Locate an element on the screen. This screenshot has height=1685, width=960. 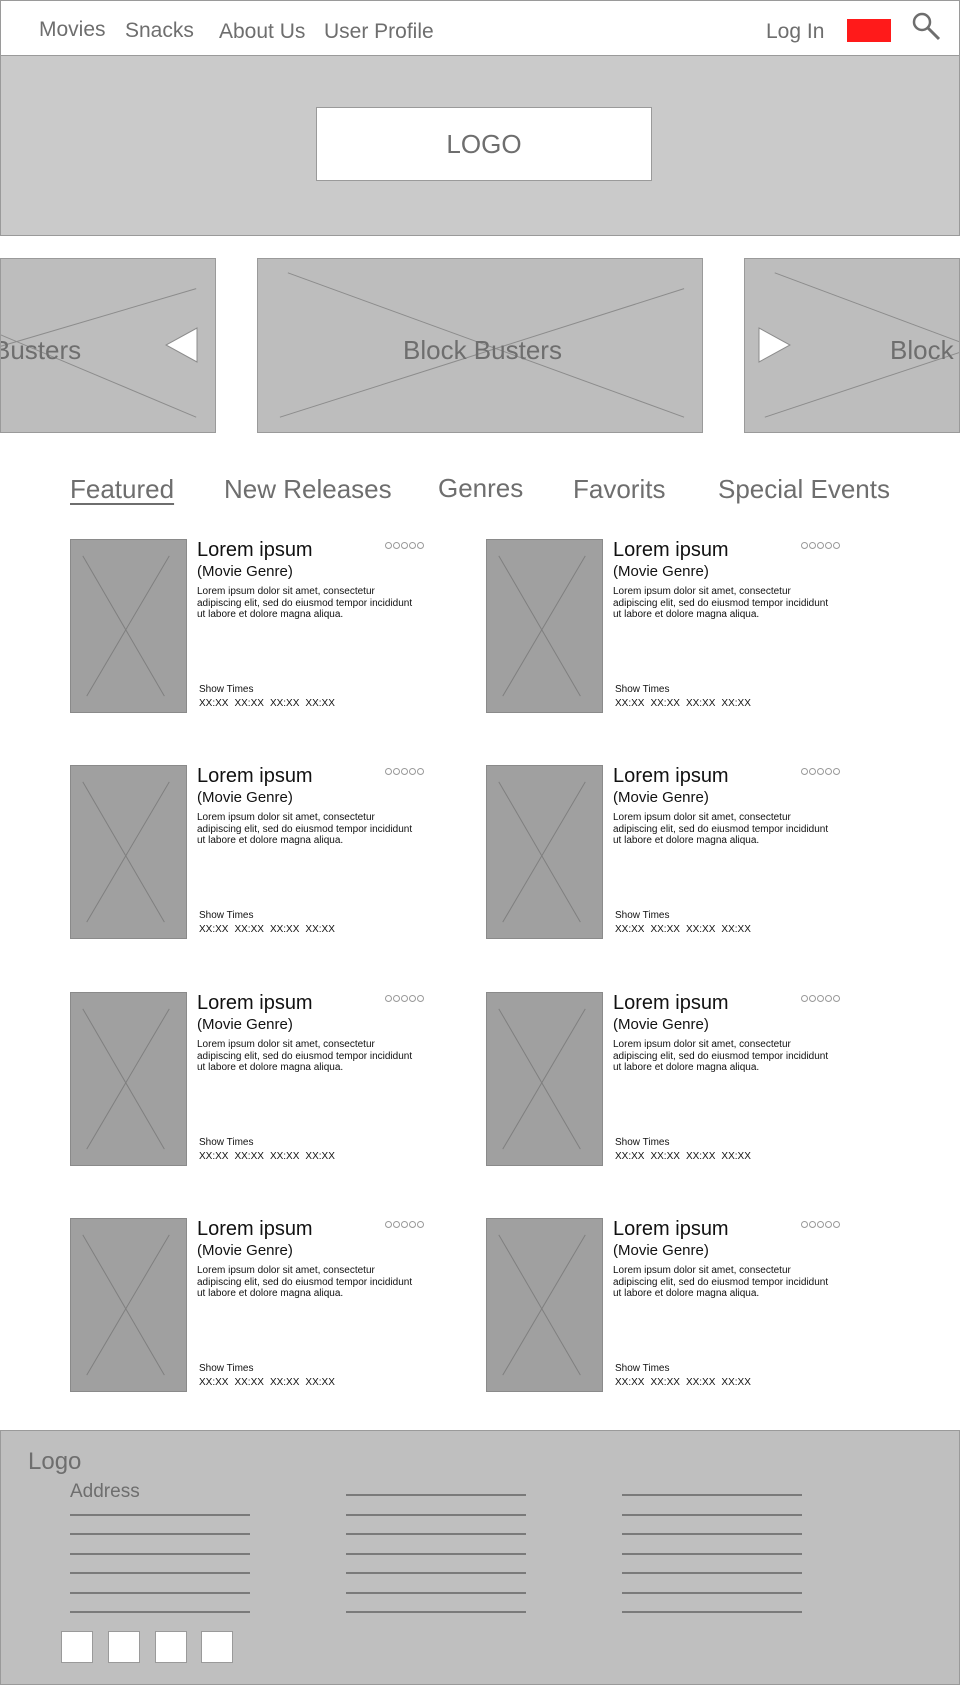
nav-about-us: About Us is located at coordinates (262, 32).